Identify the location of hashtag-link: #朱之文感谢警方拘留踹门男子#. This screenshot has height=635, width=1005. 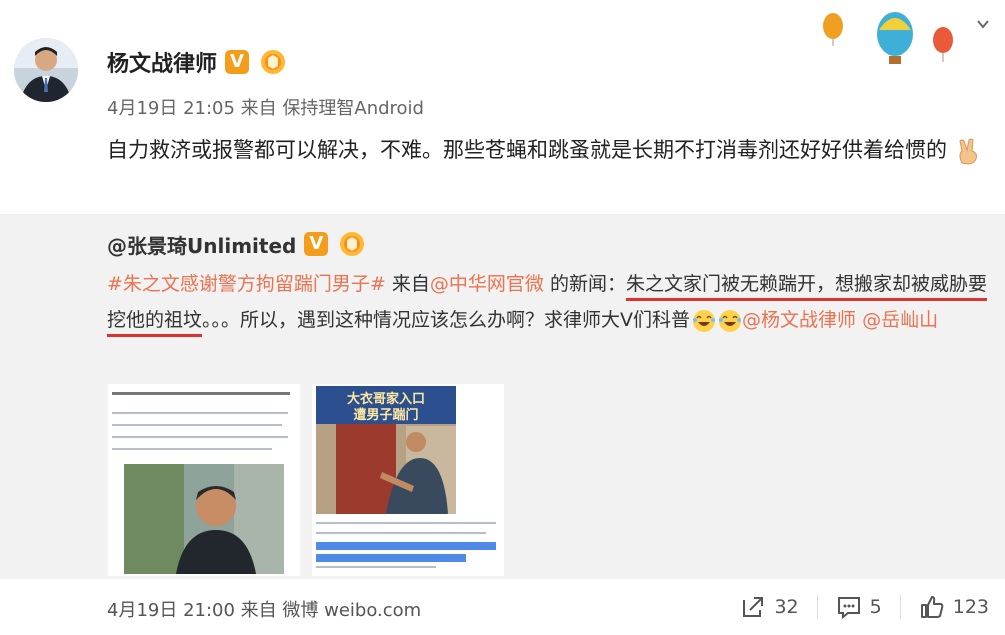
(246, 284).